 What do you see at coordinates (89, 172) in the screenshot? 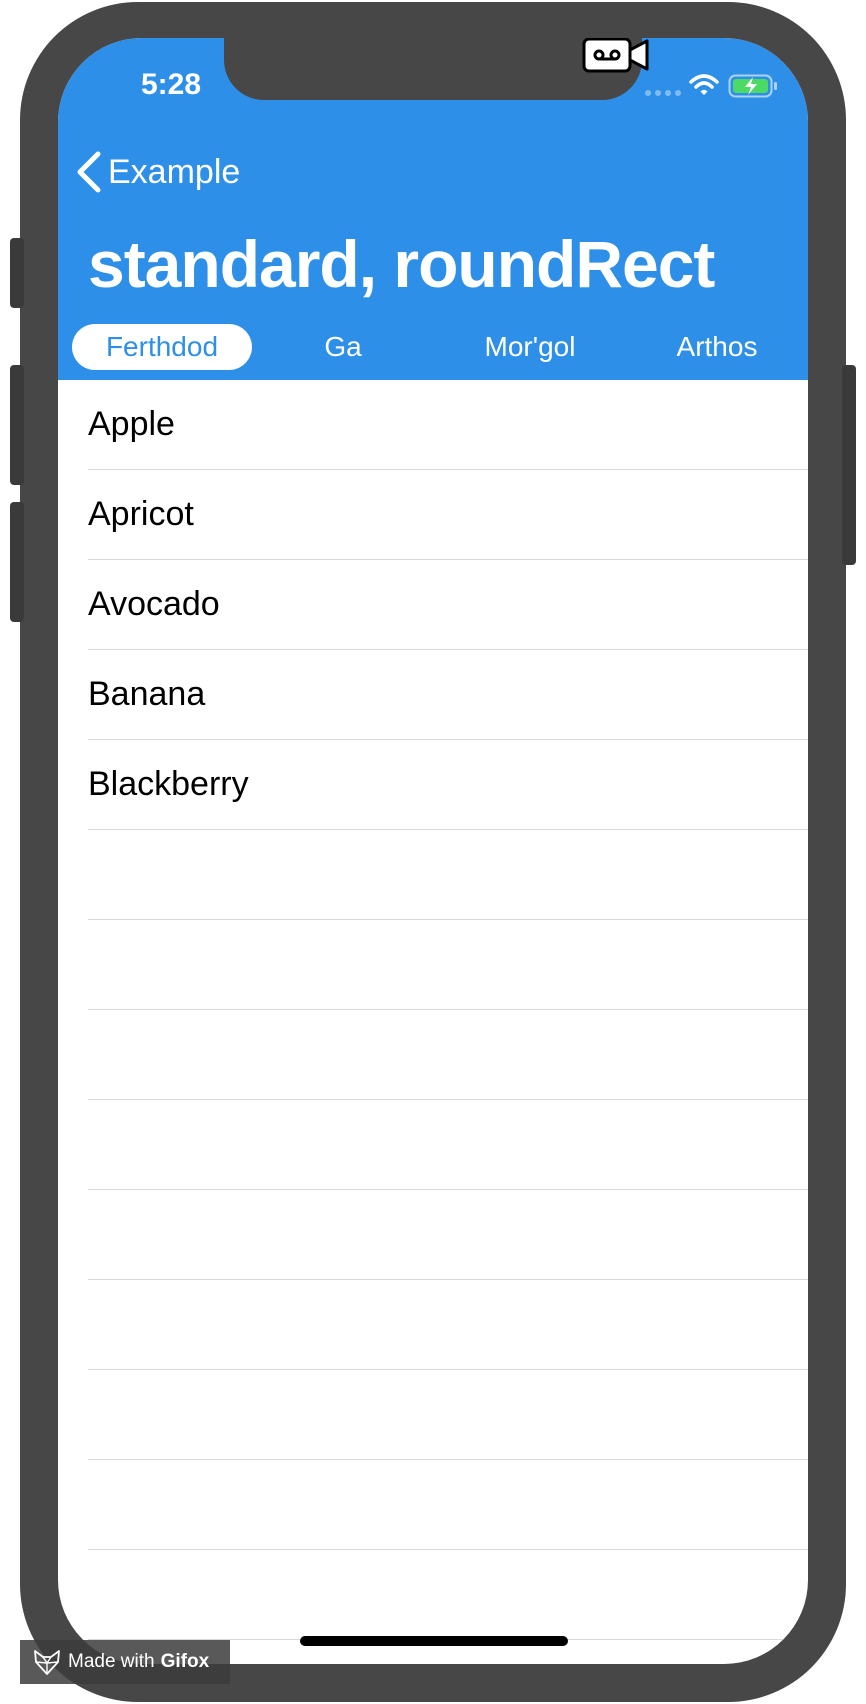
I see `back-chevron-icon` at bounding box center [89, 172].